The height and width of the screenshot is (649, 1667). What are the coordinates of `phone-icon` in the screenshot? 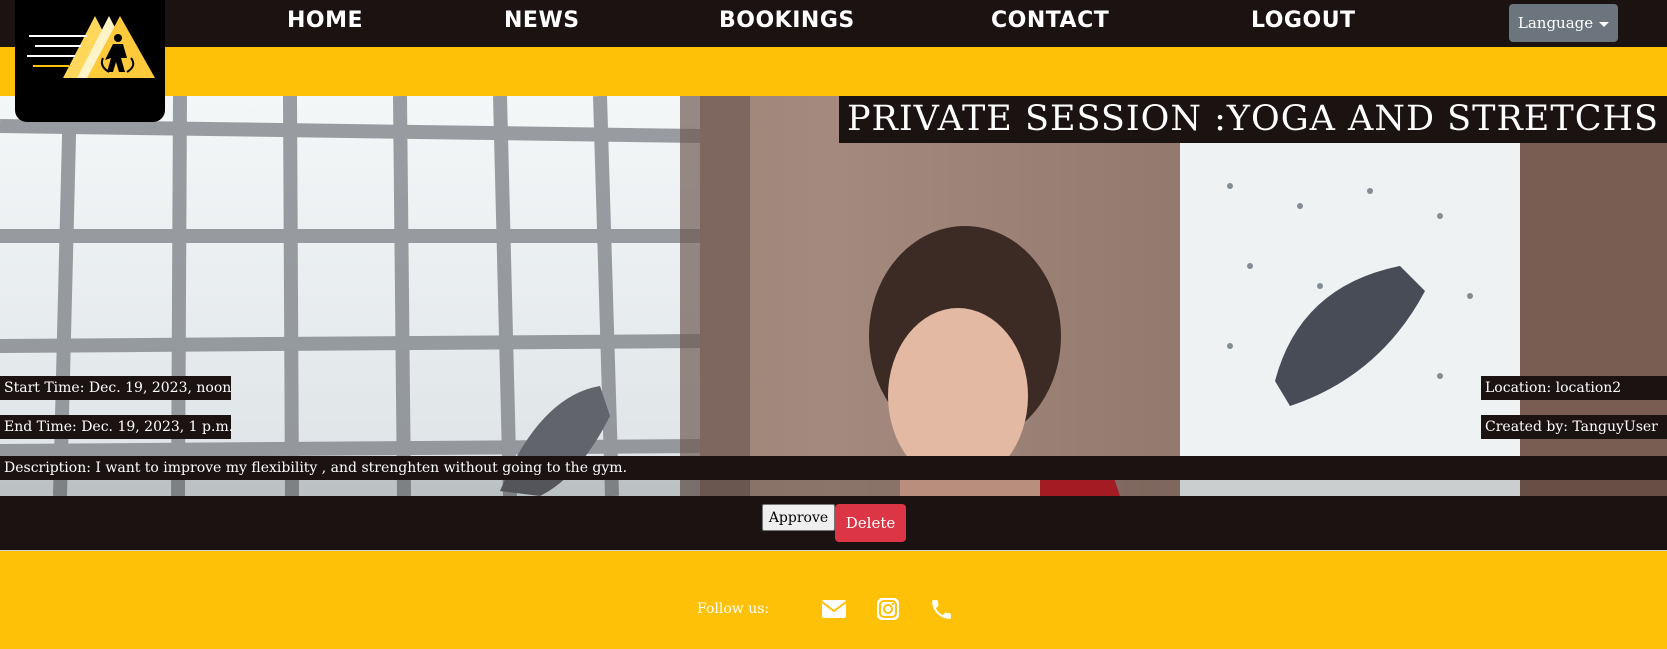 It's located at (941, 609).